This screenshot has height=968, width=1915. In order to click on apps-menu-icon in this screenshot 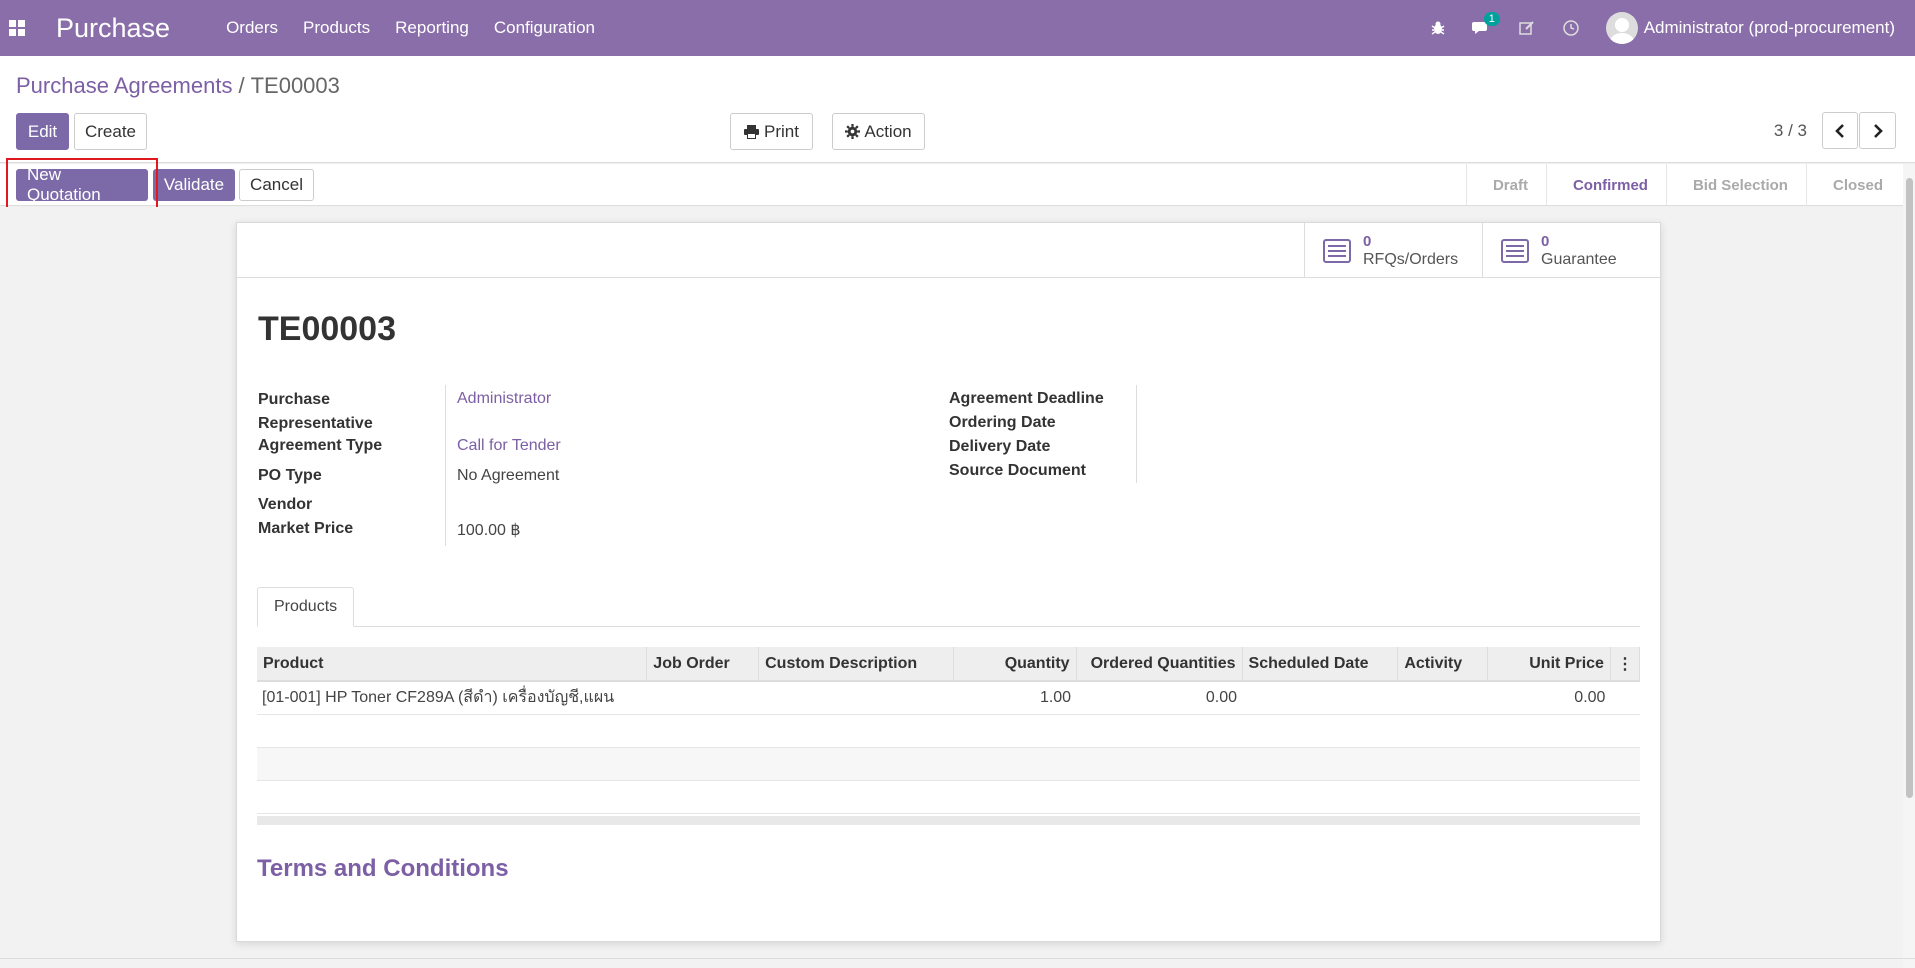, I will do `click(16, 28)`.